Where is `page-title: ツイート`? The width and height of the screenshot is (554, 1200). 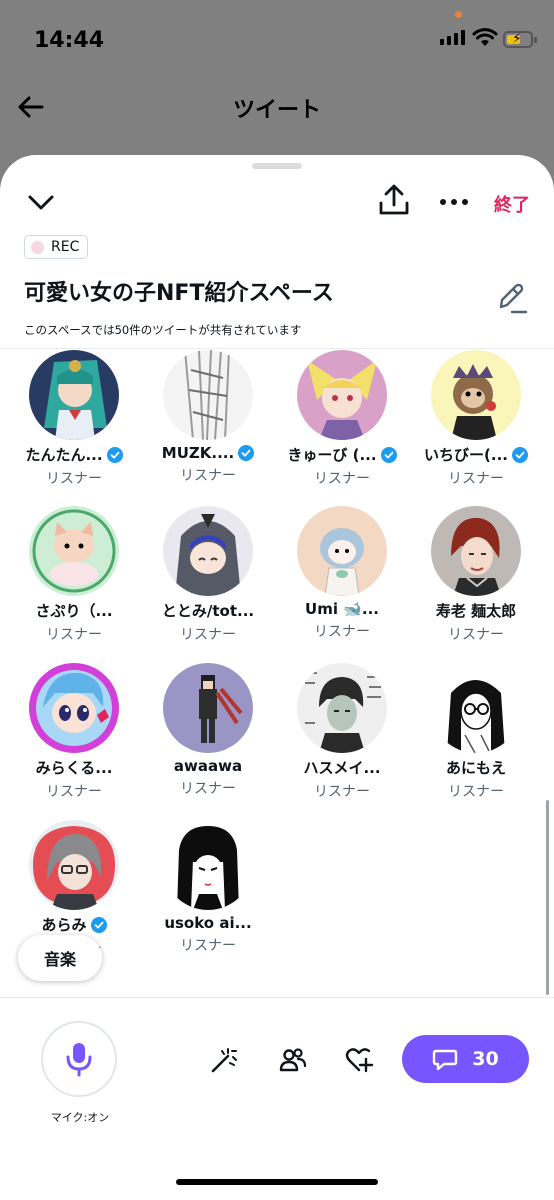
page-title: ツイート is located at coordinates (276, 110).